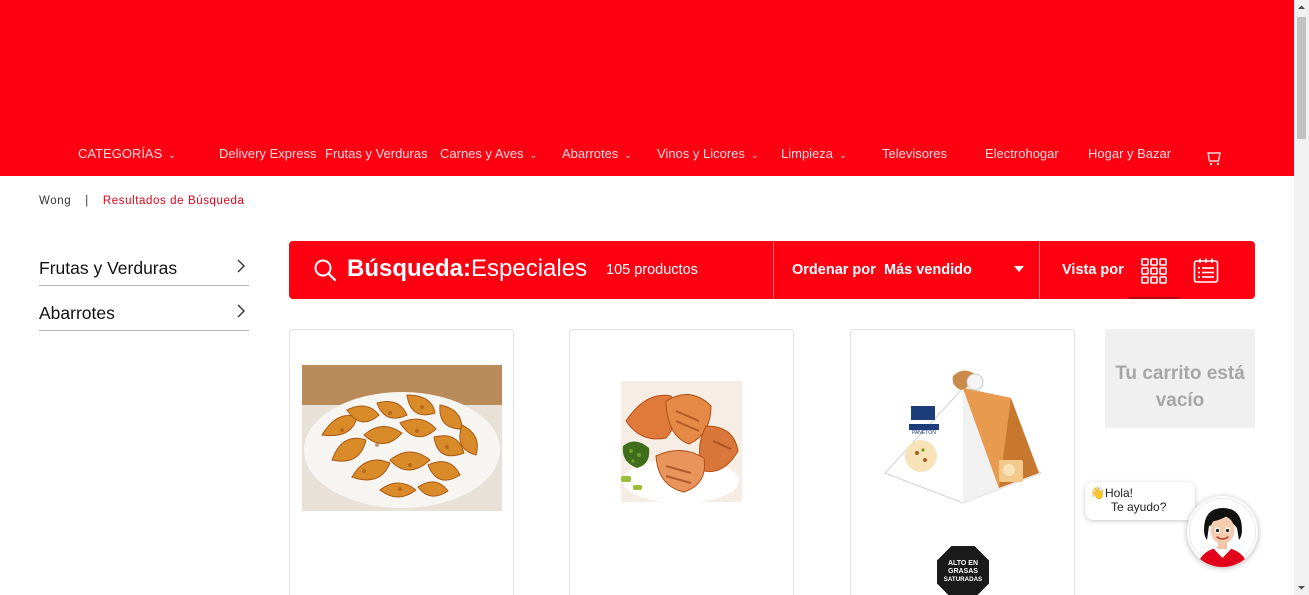 Image resolution: width=1309 pixels, height=595 pixels. I want to click on chat-greeting-bubble: 👋Hola! Te ayudo?, so click(1140, 501).